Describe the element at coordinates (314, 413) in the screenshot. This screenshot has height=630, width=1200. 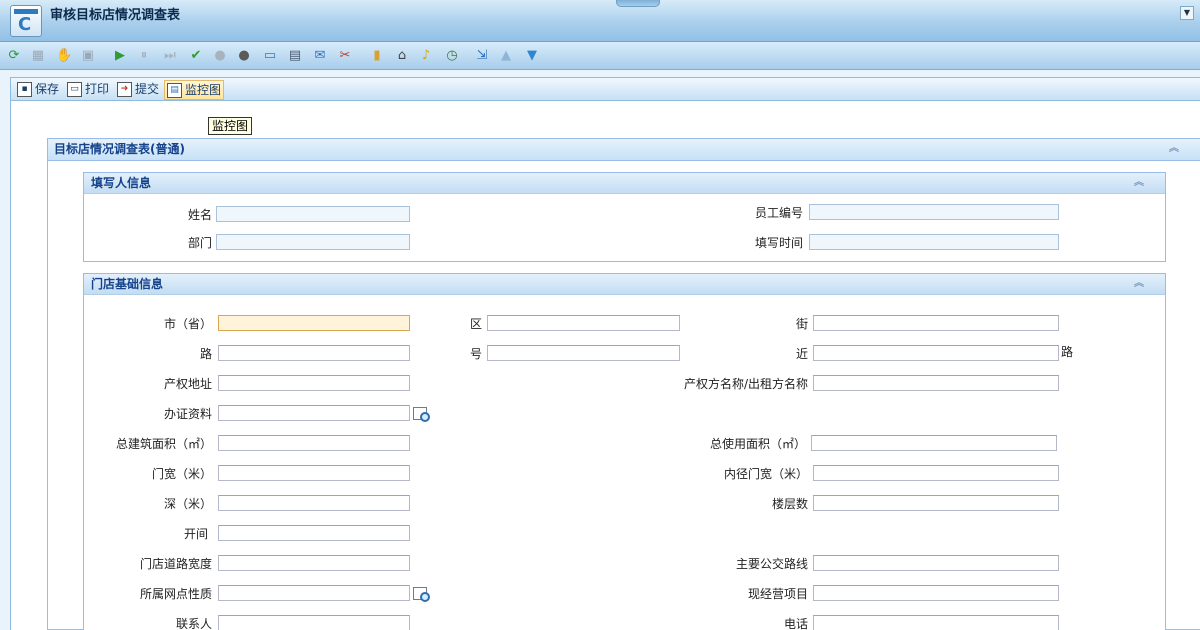
I see `certificate-docs-input` at that location.